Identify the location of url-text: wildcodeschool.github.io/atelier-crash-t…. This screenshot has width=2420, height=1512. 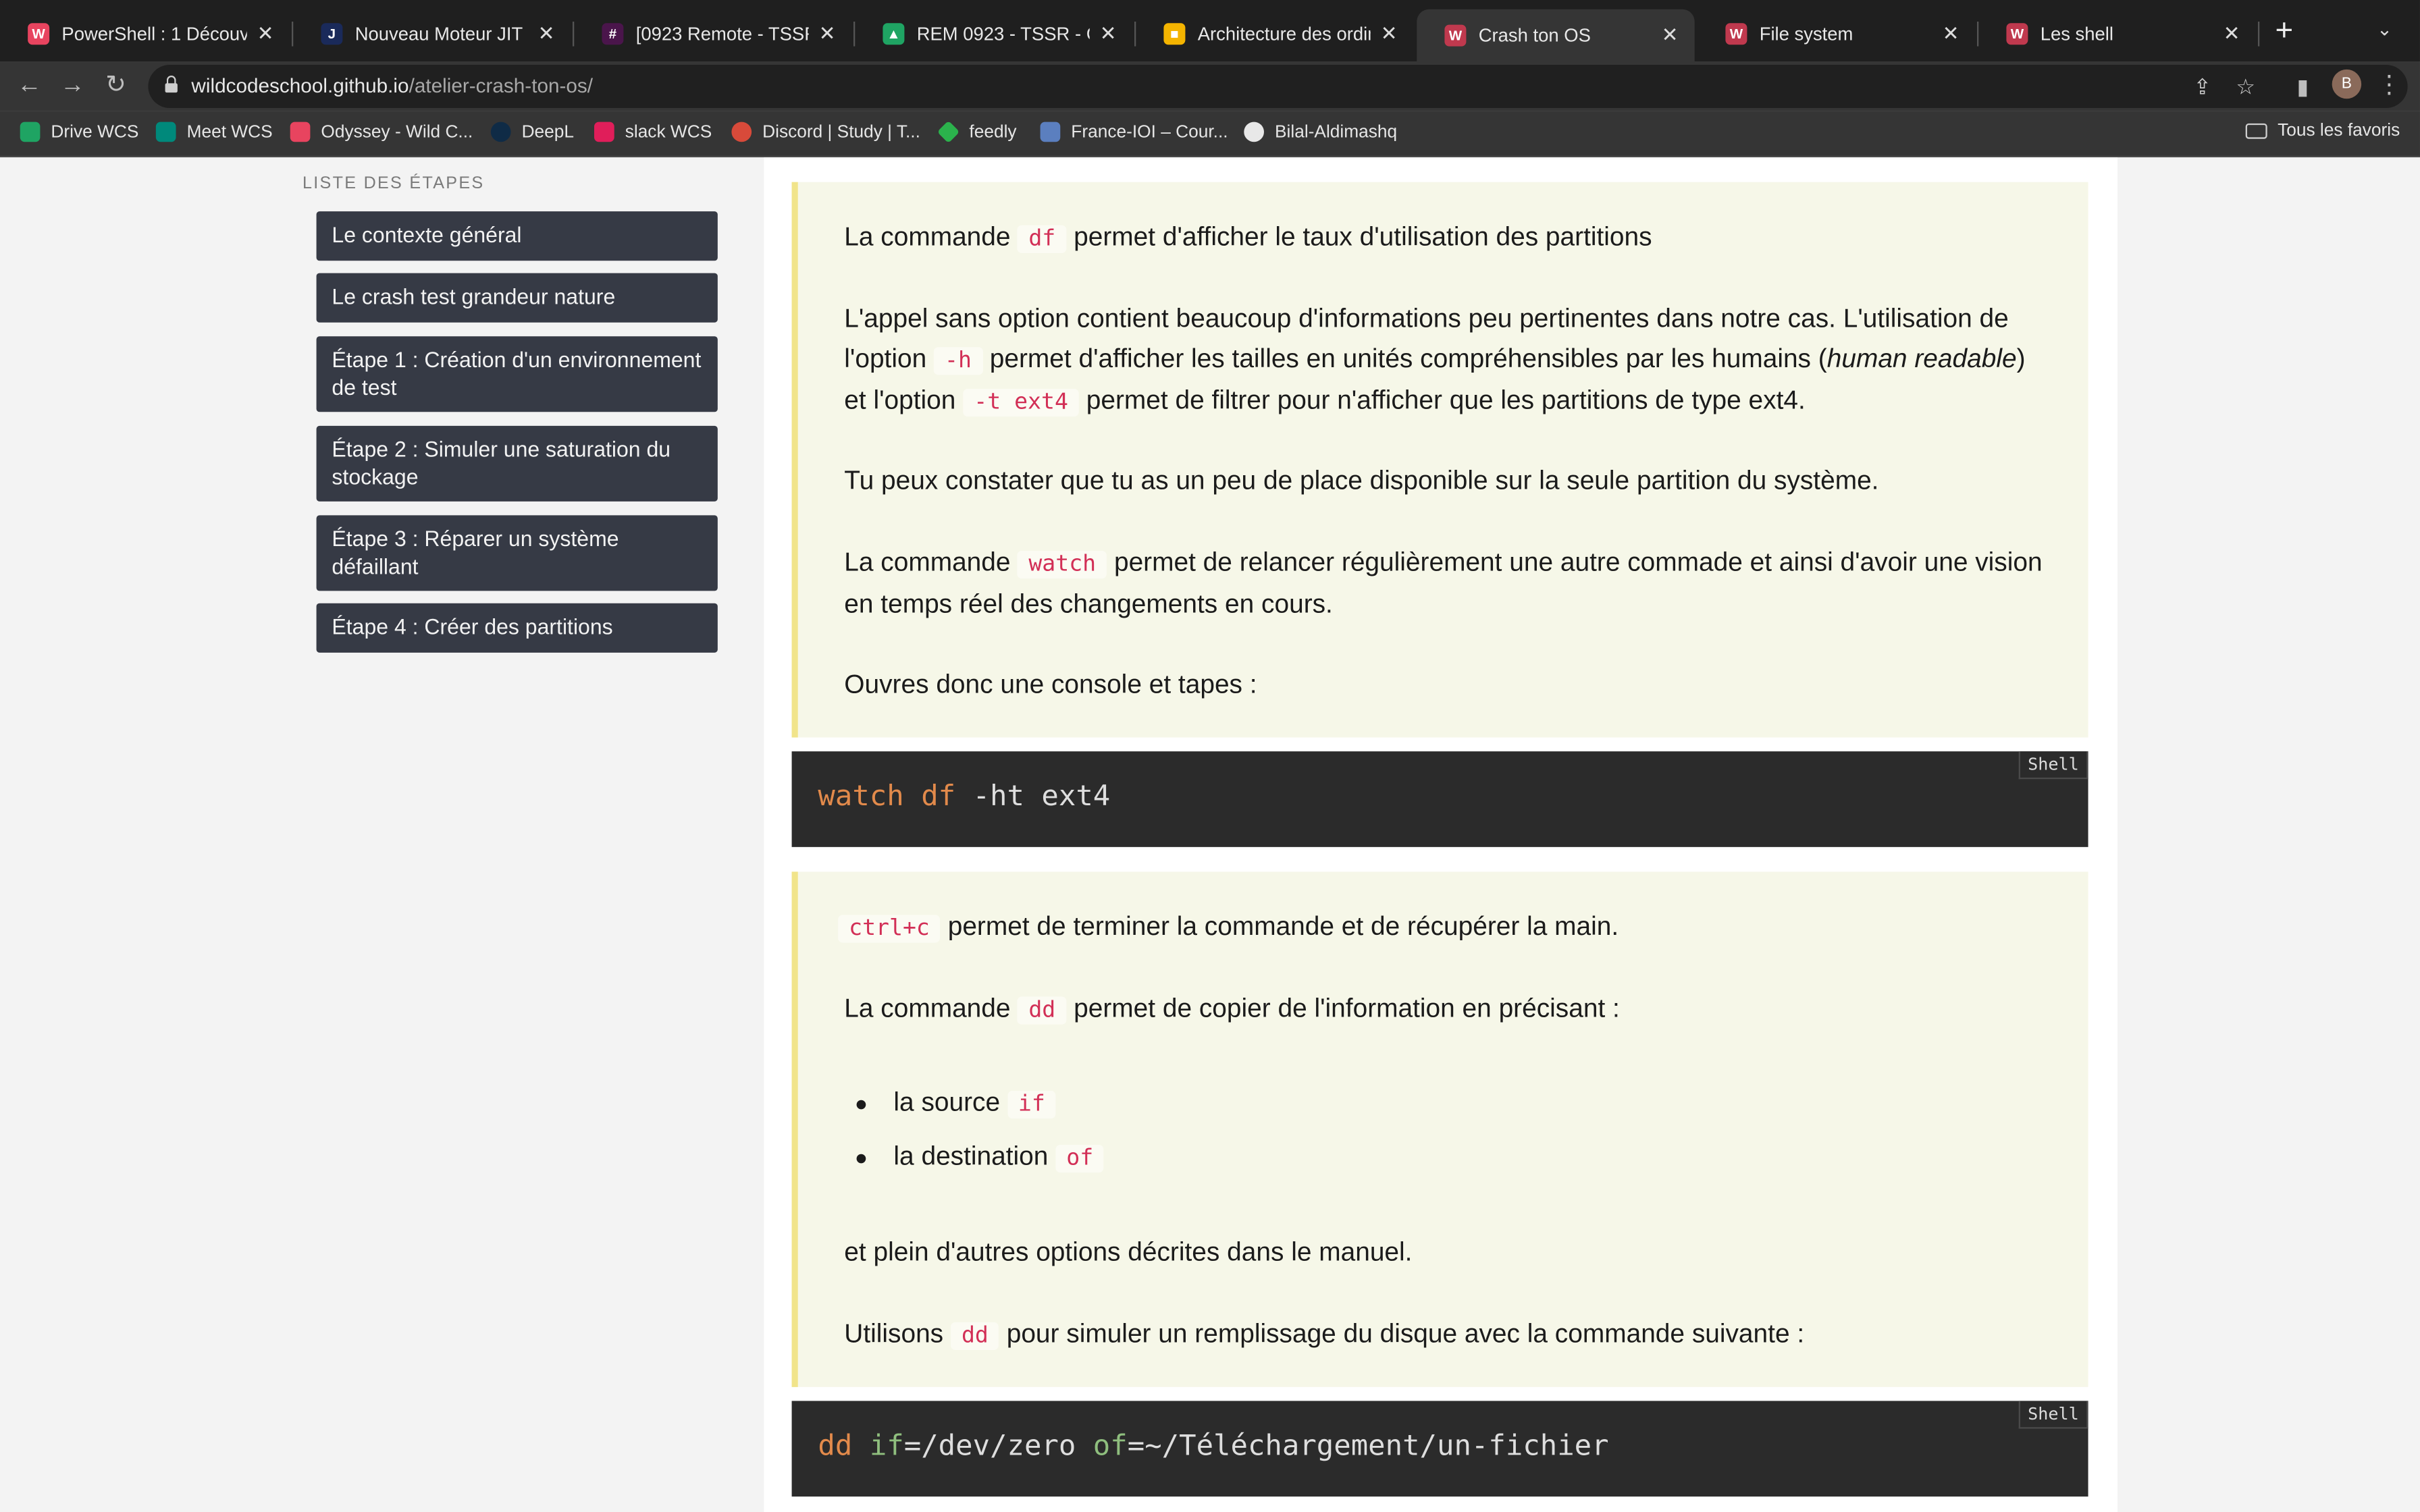
(392, 85).